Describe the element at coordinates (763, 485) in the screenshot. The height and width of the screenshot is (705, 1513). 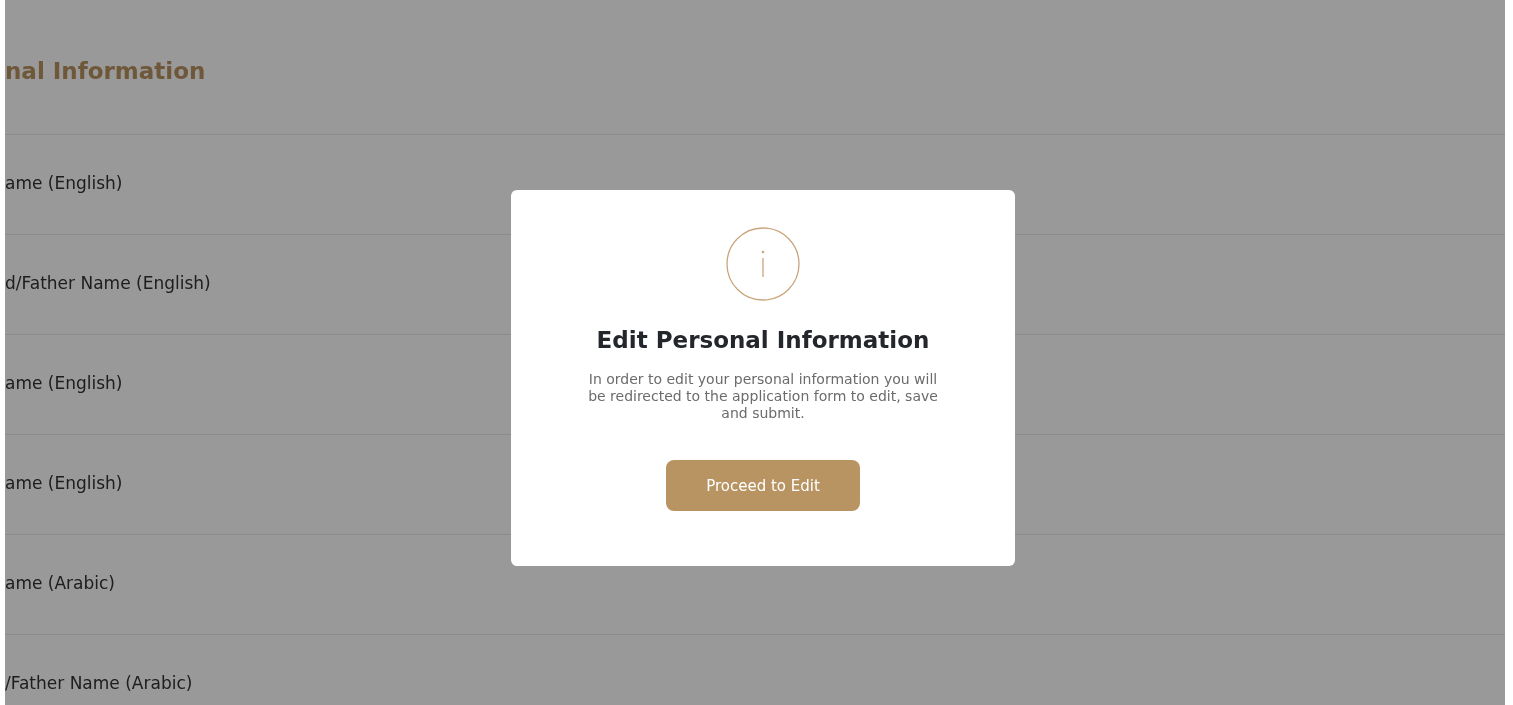
I see `proceed-button: Proceed to Edit` at that location.